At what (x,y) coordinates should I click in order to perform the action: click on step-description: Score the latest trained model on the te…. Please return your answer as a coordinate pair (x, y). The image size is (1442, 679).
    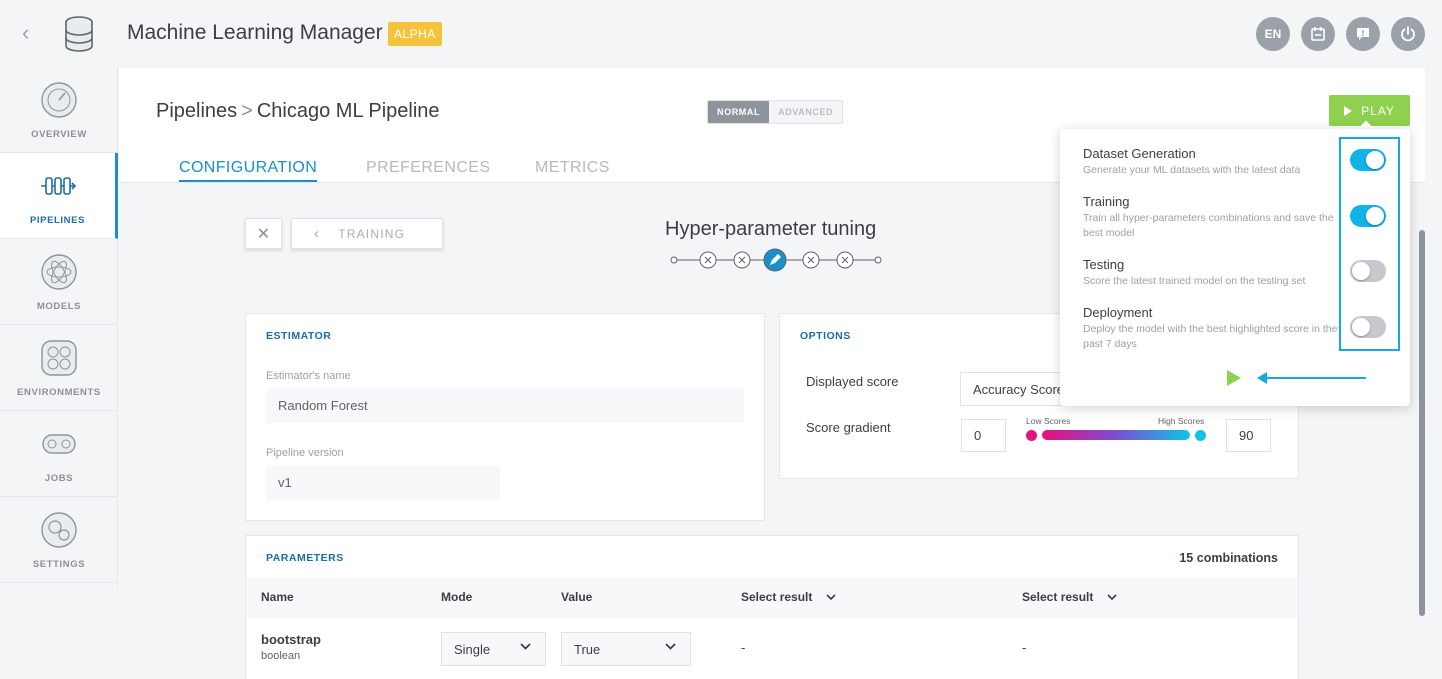
    Looking at the image, I should click on (1194, 281).